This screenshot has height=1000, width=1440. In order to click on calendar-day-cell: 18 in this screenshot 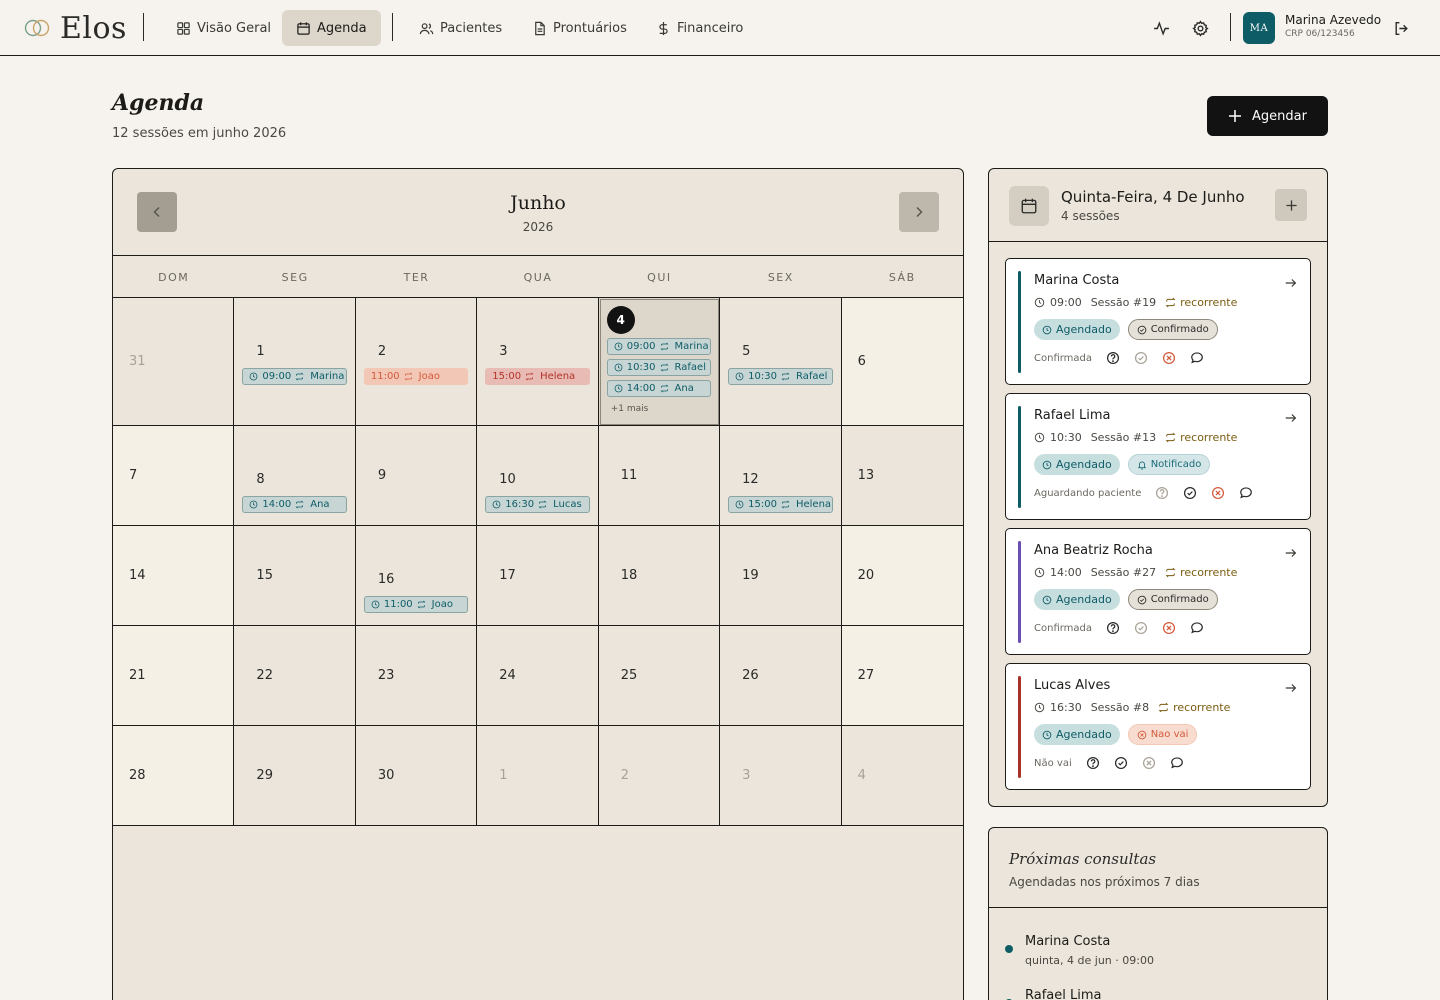, I will do `click(659, 576)`.